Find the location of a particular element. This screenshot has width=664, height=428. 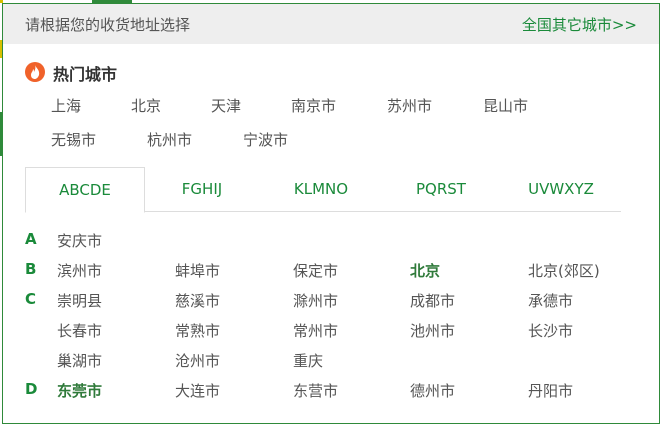

city-beijing: 北京 is located at coordinates (425, 270).